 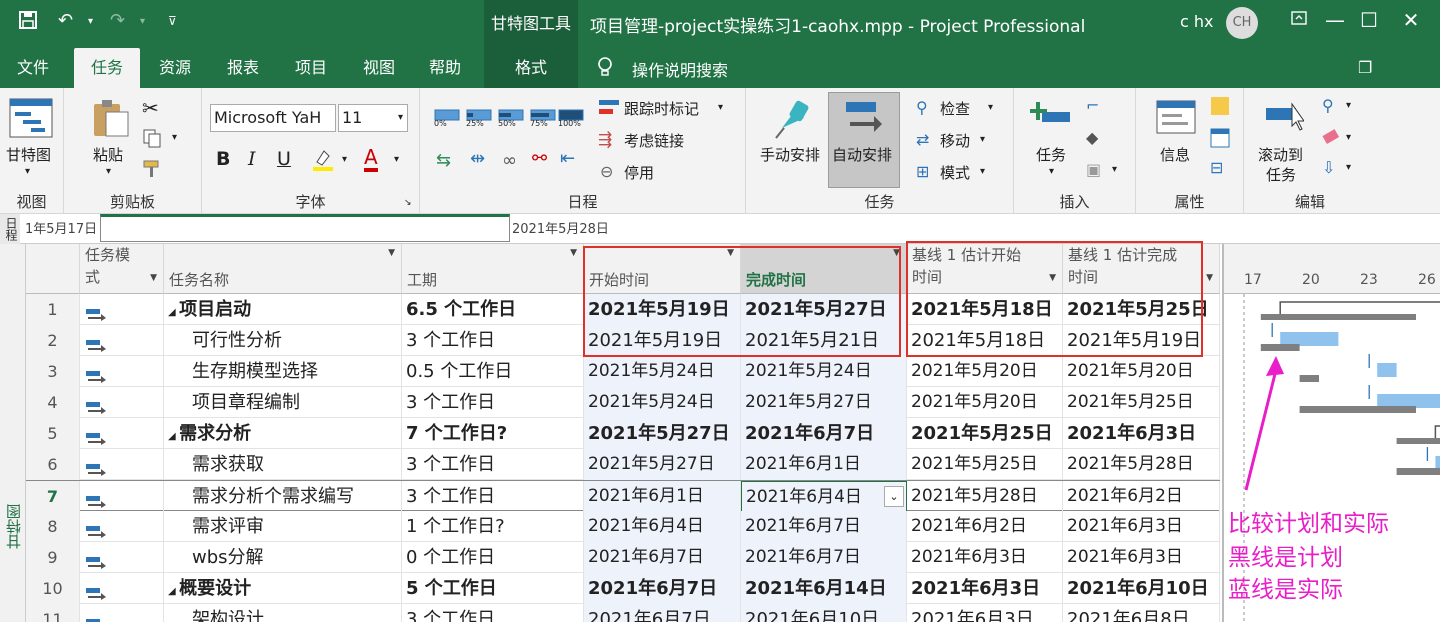 What do you see at coordinates (53, 371) in the screenshot?
I see `row-number: 3` at bounding box center [53, 371].